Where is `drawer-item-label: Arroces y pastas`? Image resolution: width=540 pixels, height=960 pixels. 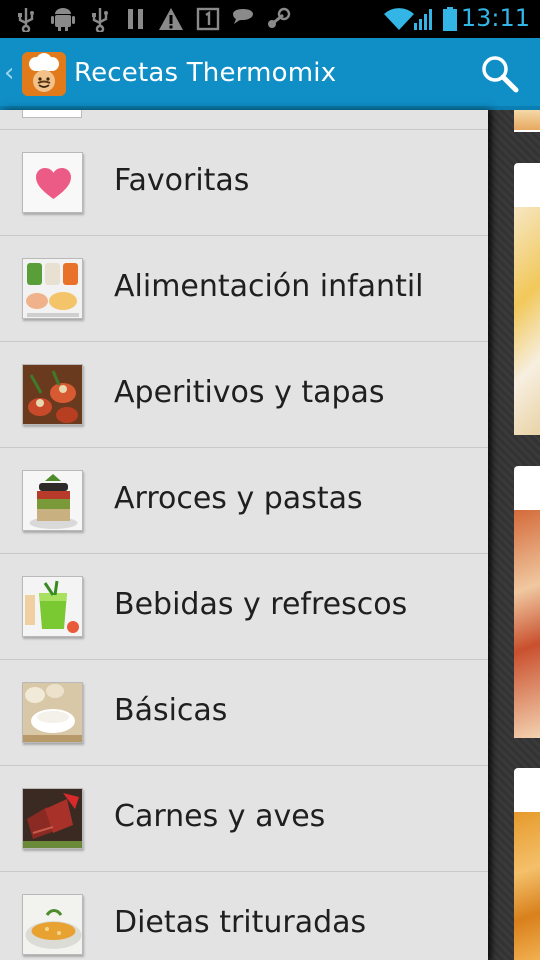 drawer-item-label: Arroces y pastas is located at coordinates (238, 498).